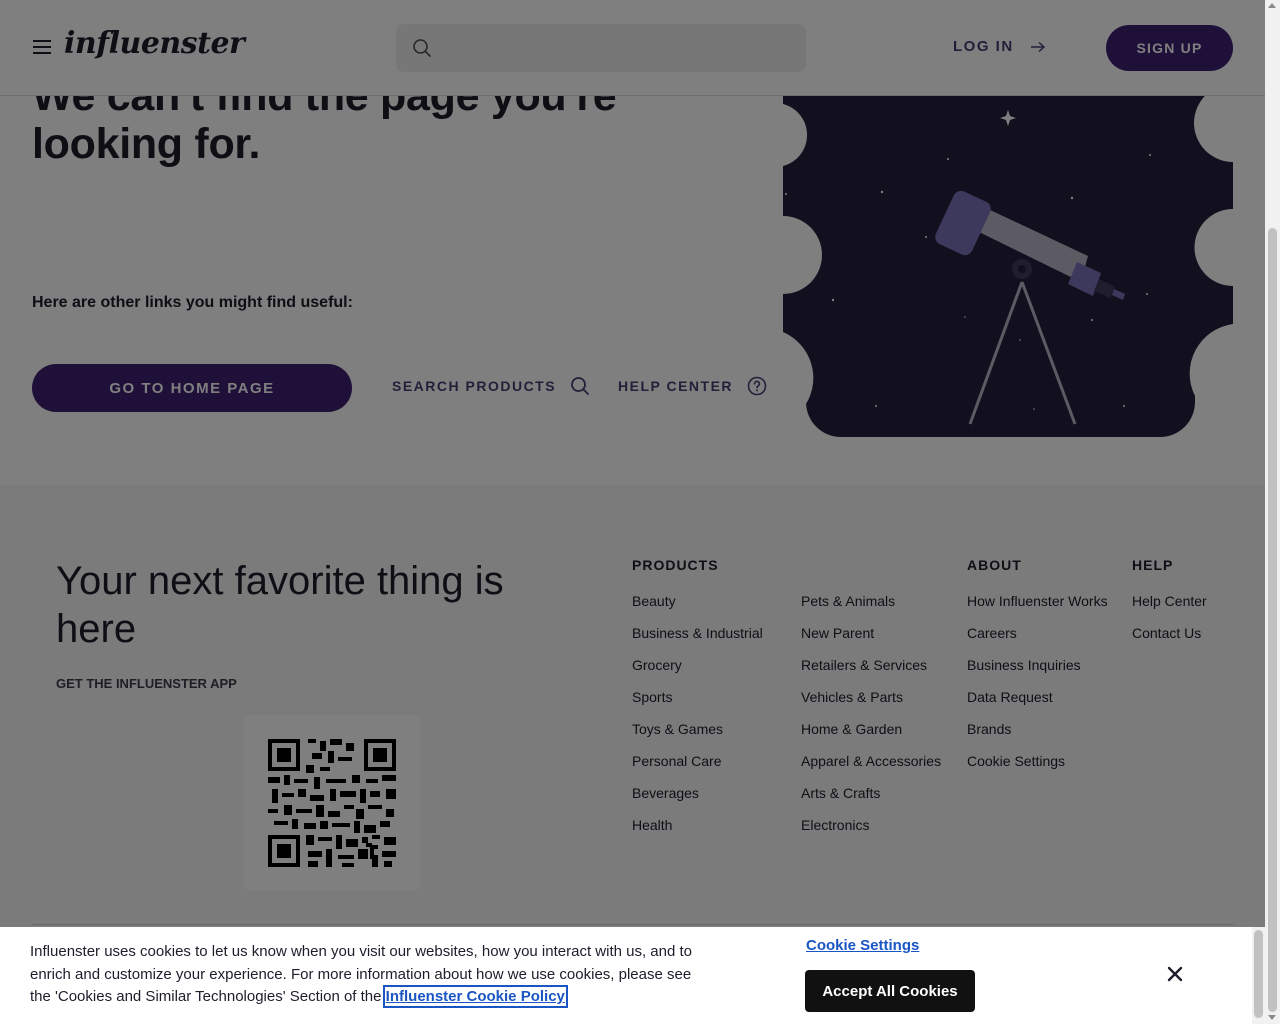  I want to click on cookie-banner-scrollbar, so click(1258, 975).